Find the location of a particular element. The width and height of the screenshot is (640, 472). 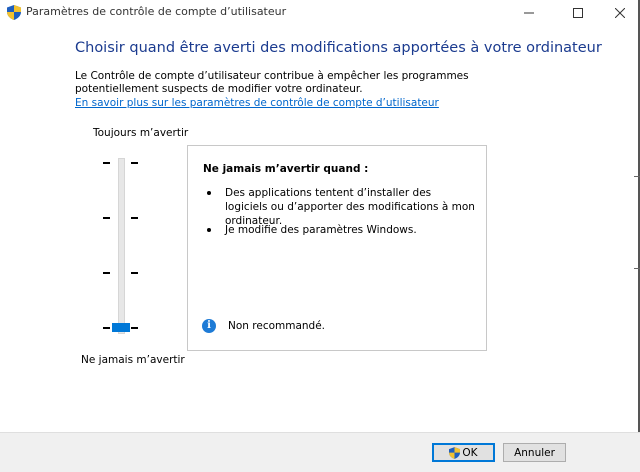

bullet-text: Je modifie des paramètres Windows. is located at coordinates (321, 230).